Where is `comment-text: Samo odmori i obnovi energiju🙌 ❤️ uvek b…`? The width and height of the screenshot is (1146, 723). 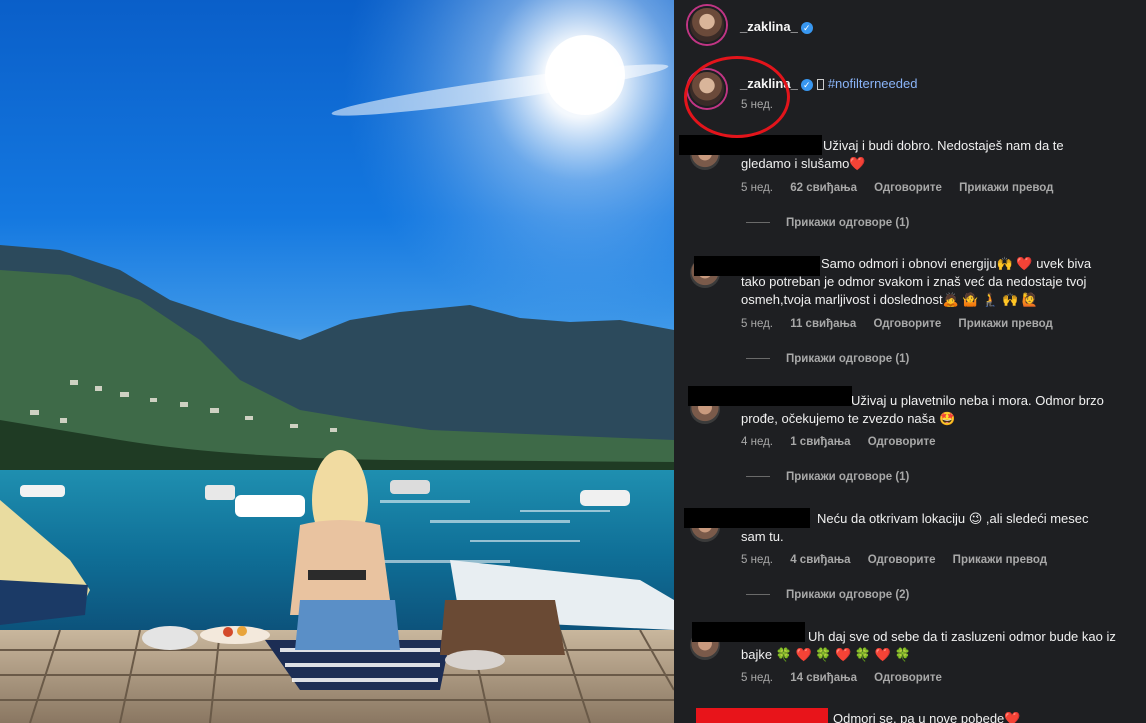 comment-text: Samo odmori i obnovi energiju🙌 ❤️ uvek b… is located at coordinates (916, 281).